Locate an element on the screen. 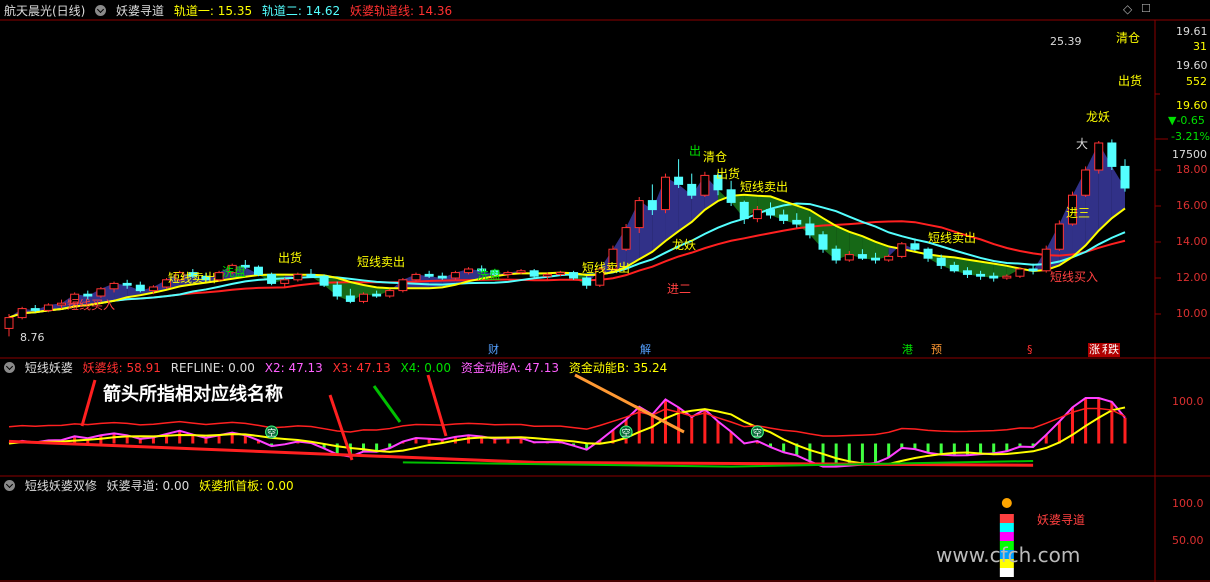 This screenshot has height=582, width=1210. sub1-tick-100: 100.0 is located at coordinates (1188, 401).